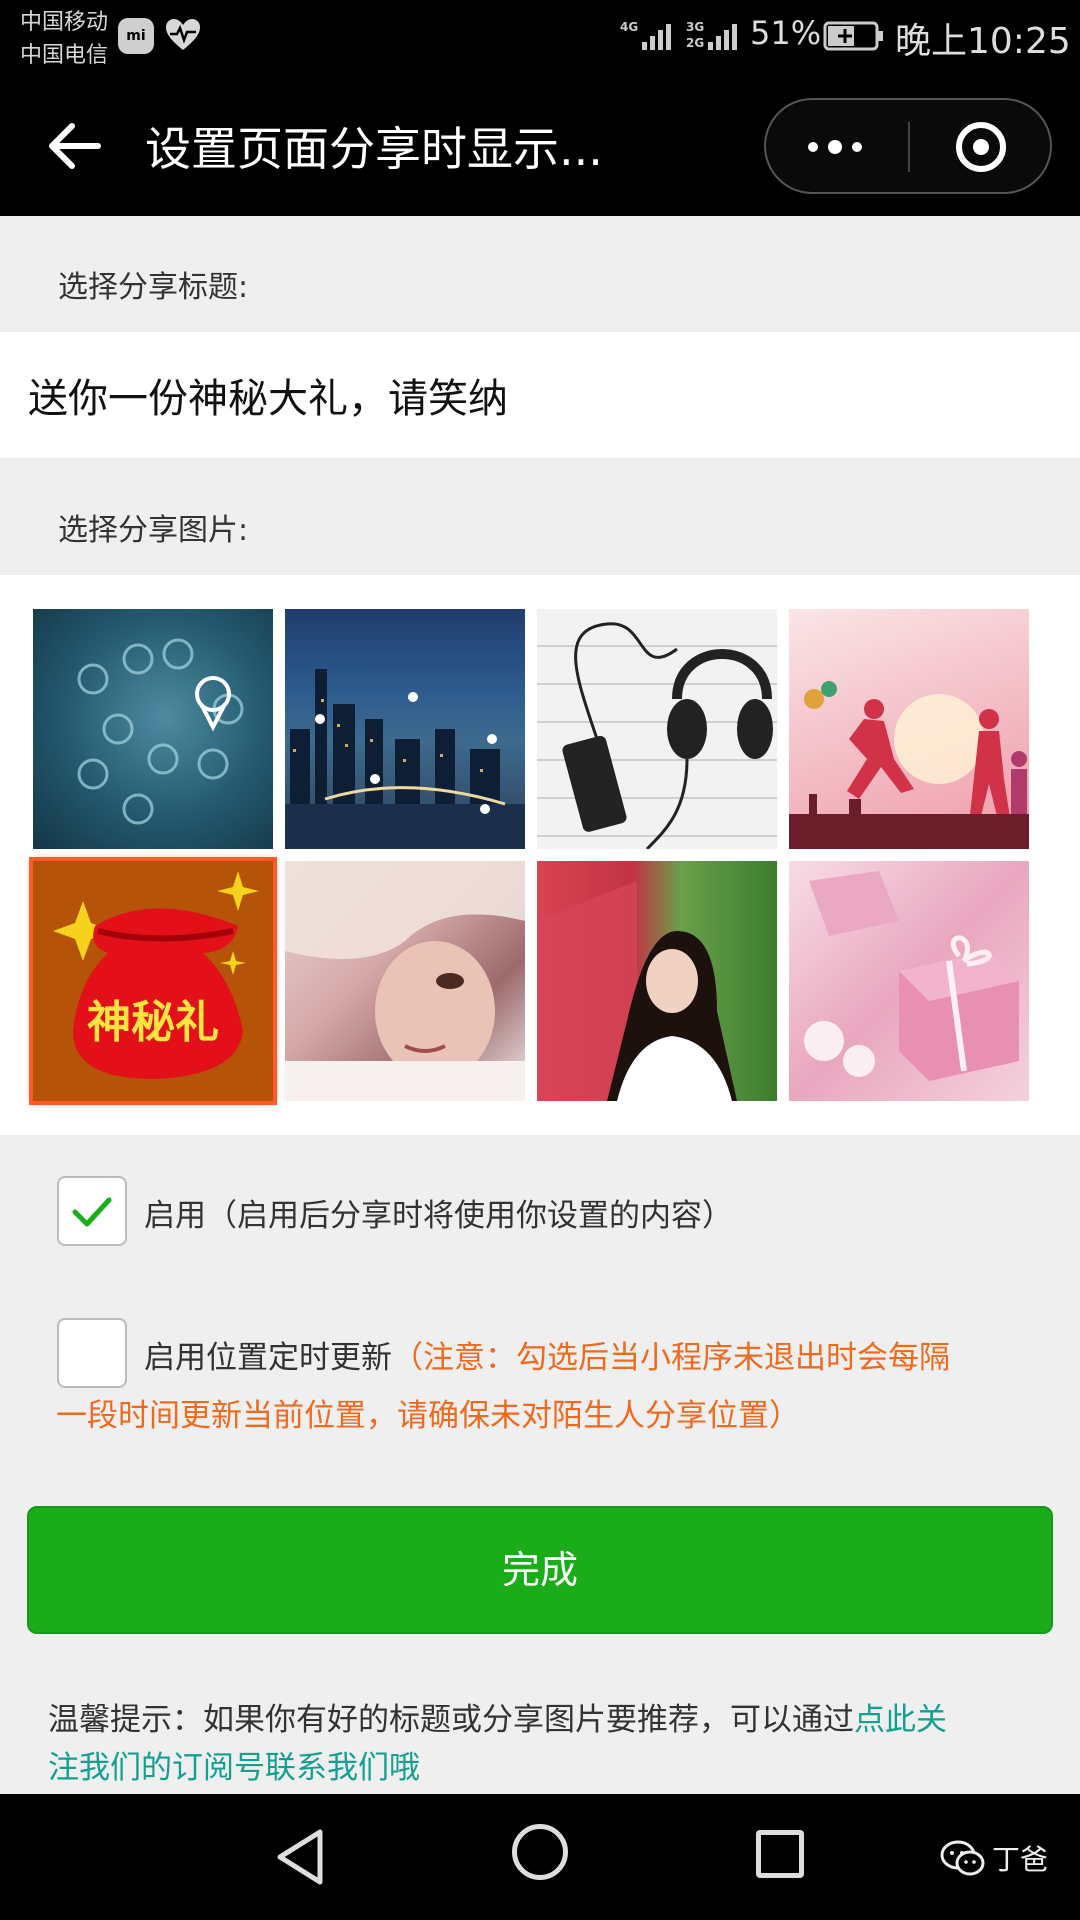 The height and width of the screenshot is (1920, 1080). Describe the element at coordinates (656, 37) in the screenshot. I see `signal-icon` at that location.